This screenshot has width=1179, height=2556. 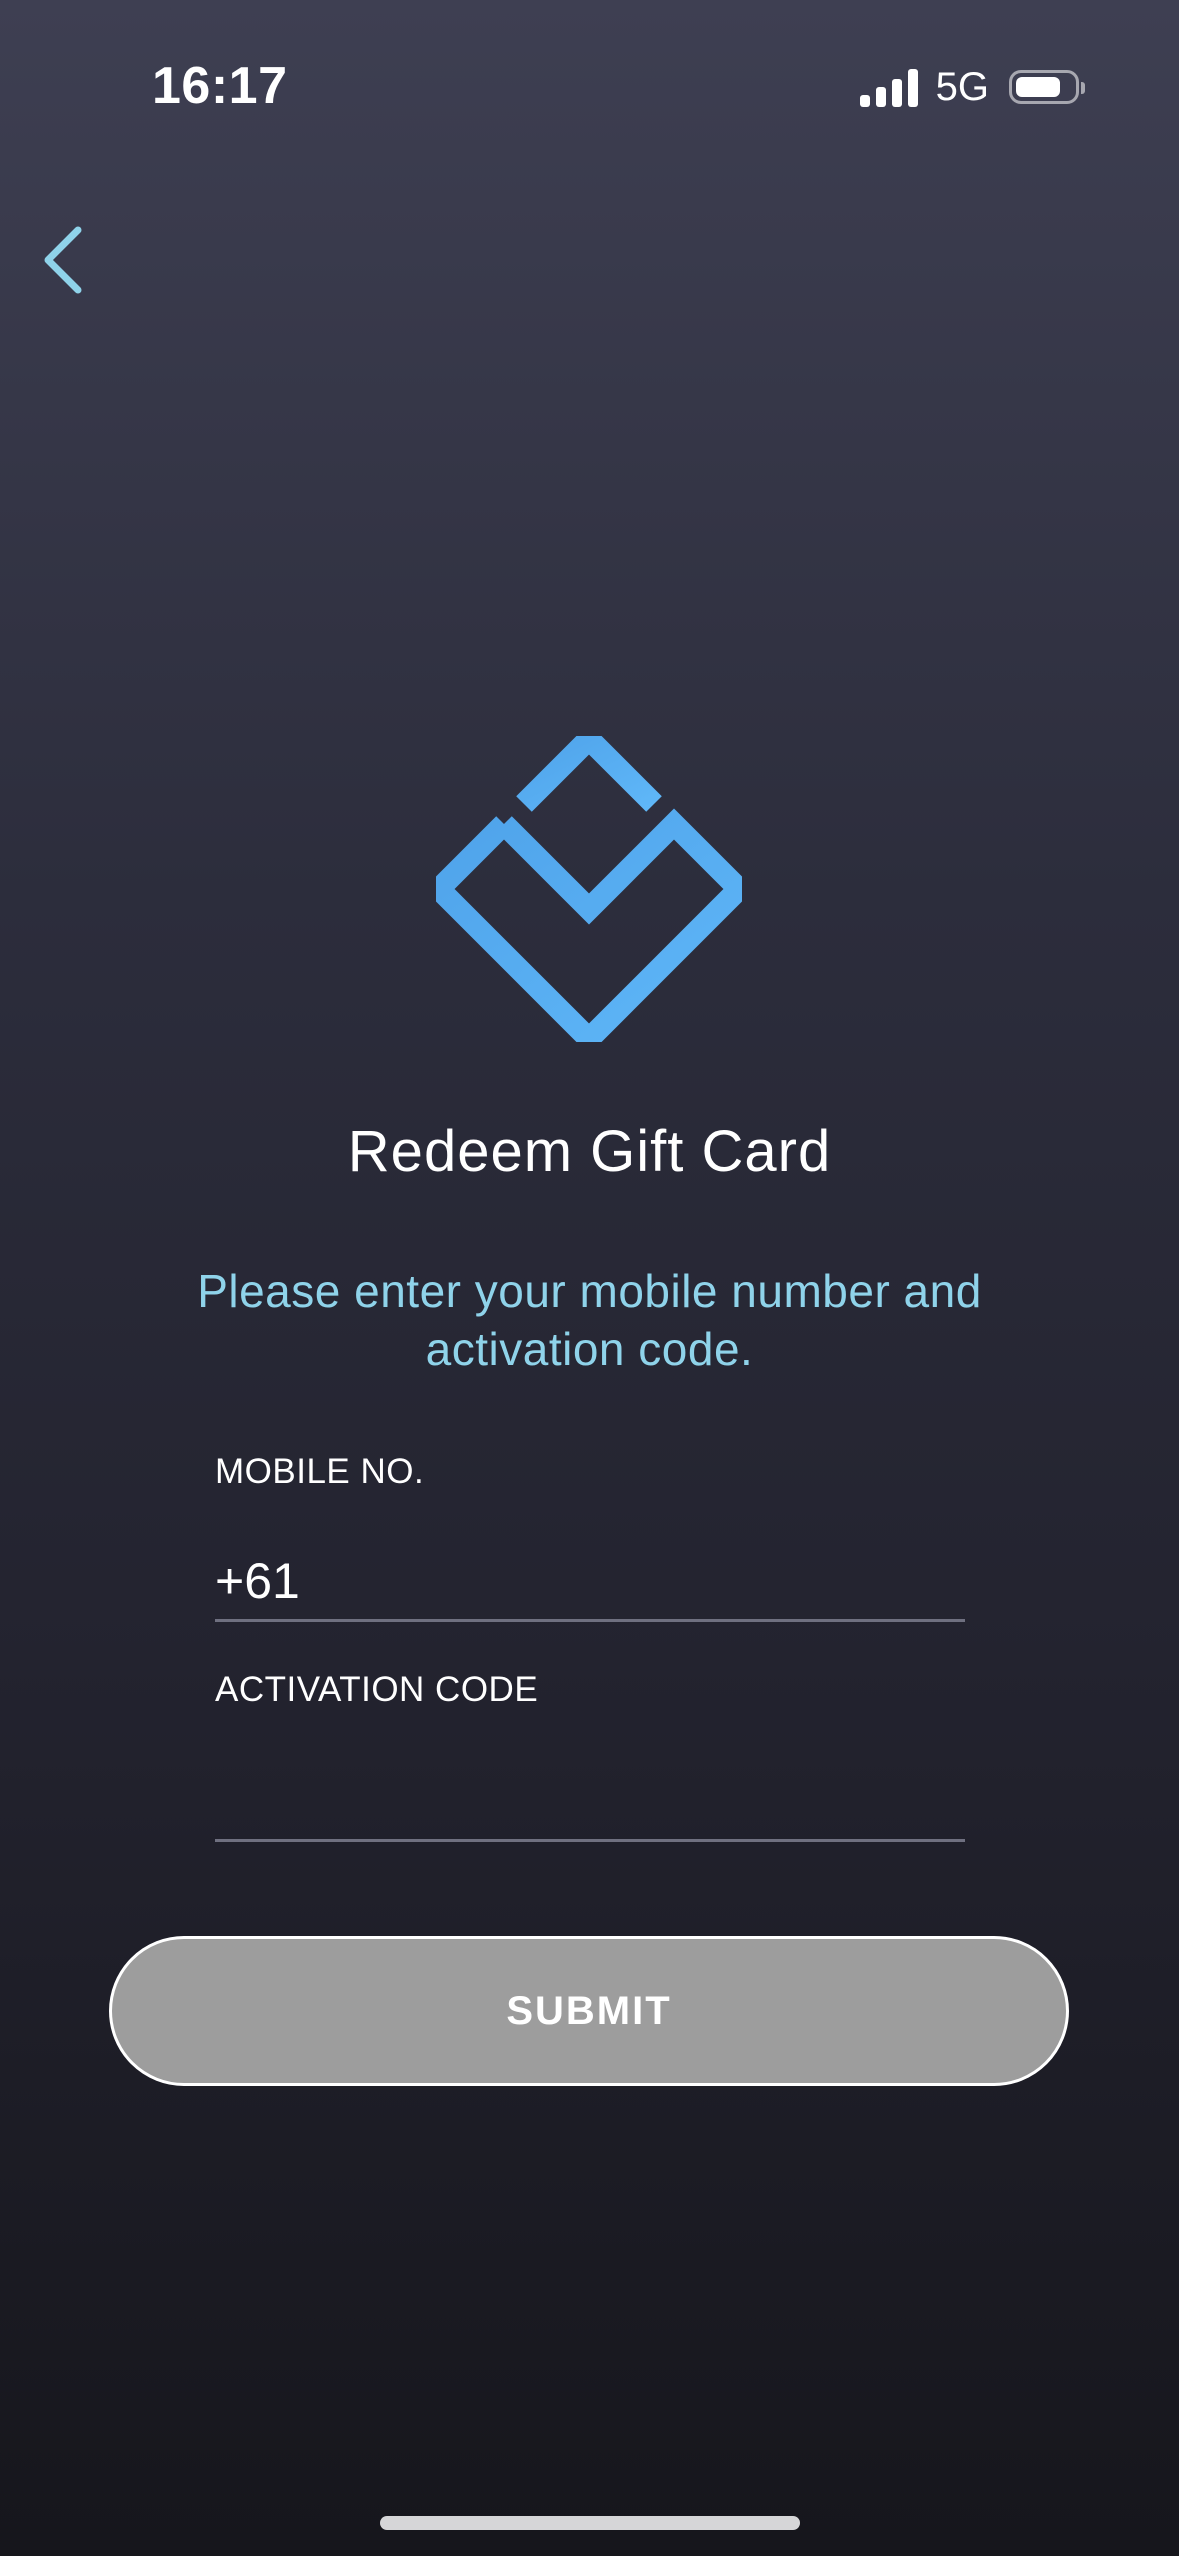 I want to click on mobile-label: MOBILE NO., so click(x=320, y=1471).